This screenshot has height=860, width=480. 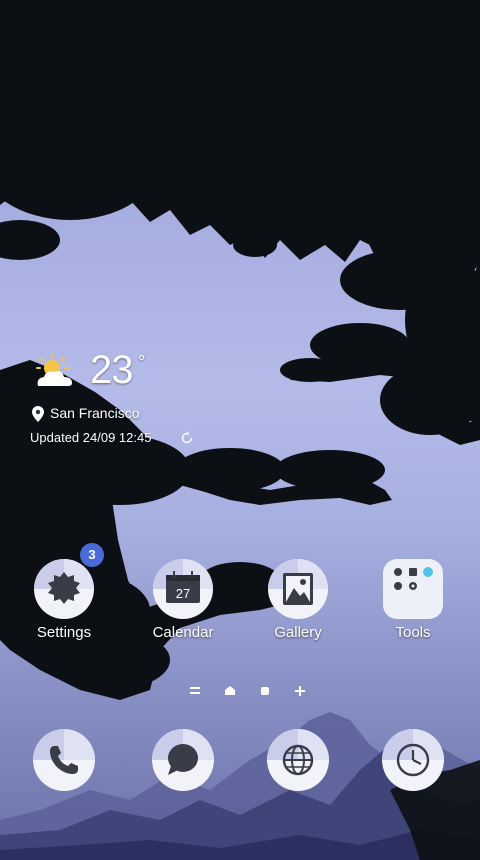 What do you see at coordinates (64, 760) in the screenshot?
I see `phone-icon` at bounding box center [64, 760].